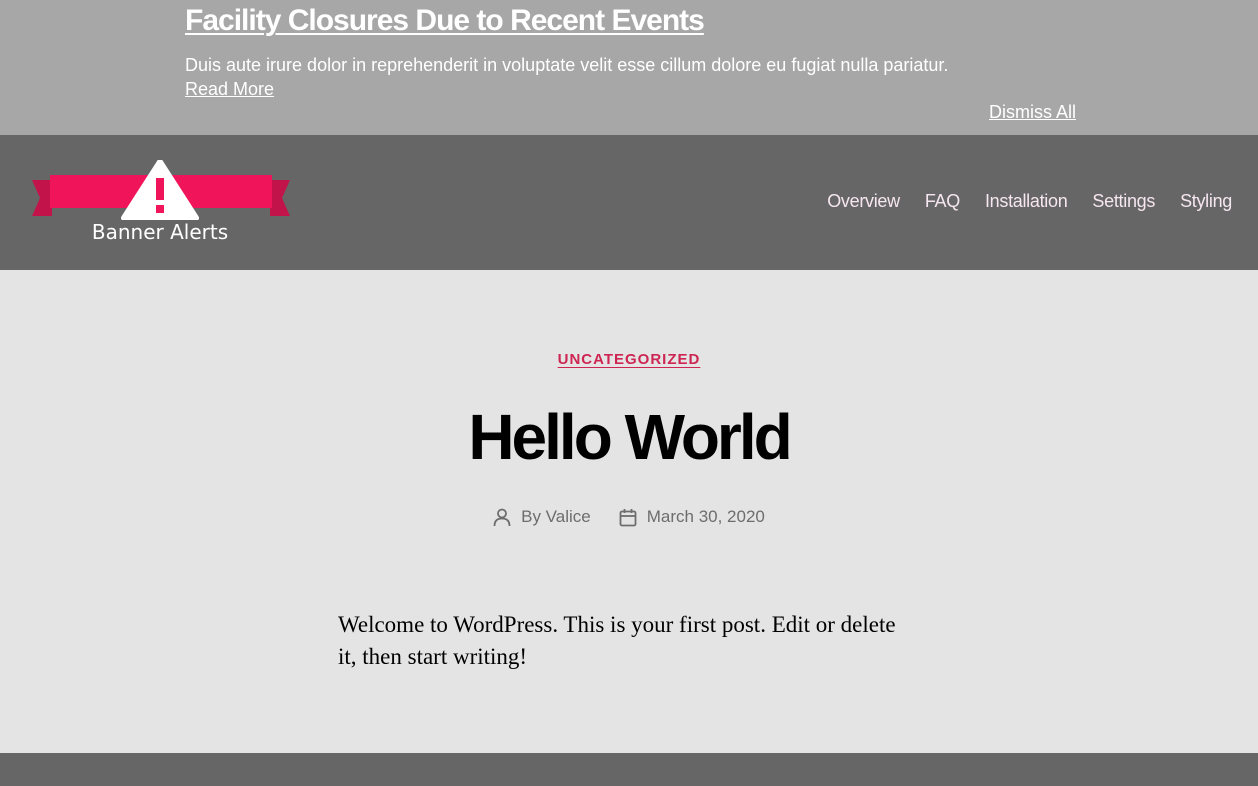  Describe the element at coordinates (556, 517) in the screenshot. I see `author-link: By Valice` at that location.